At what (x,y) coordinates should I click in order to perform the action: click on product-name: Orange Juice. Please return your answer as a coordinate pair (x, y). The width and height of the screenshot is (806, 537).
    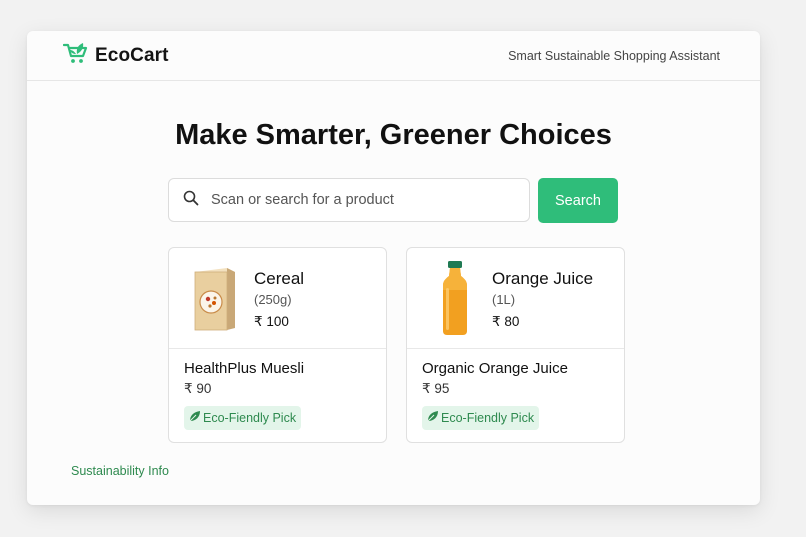
    Looking at the image, I should click on (543, 278).